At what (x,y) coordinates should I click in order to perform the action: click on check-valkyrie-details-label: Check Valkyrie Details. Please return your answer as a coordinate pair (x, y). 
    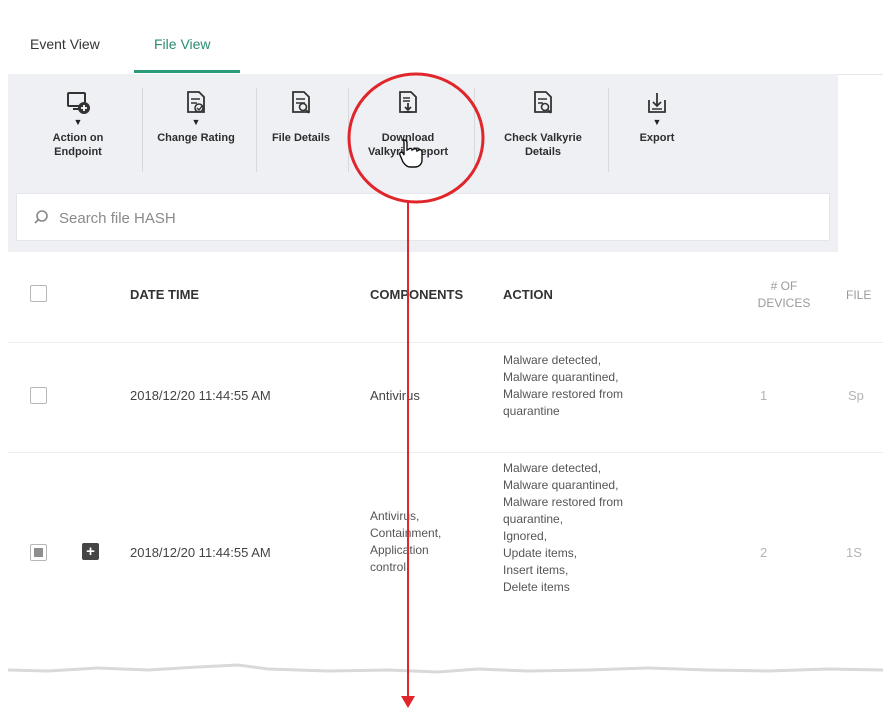
    Looking at the image, I should click on (543, 145).